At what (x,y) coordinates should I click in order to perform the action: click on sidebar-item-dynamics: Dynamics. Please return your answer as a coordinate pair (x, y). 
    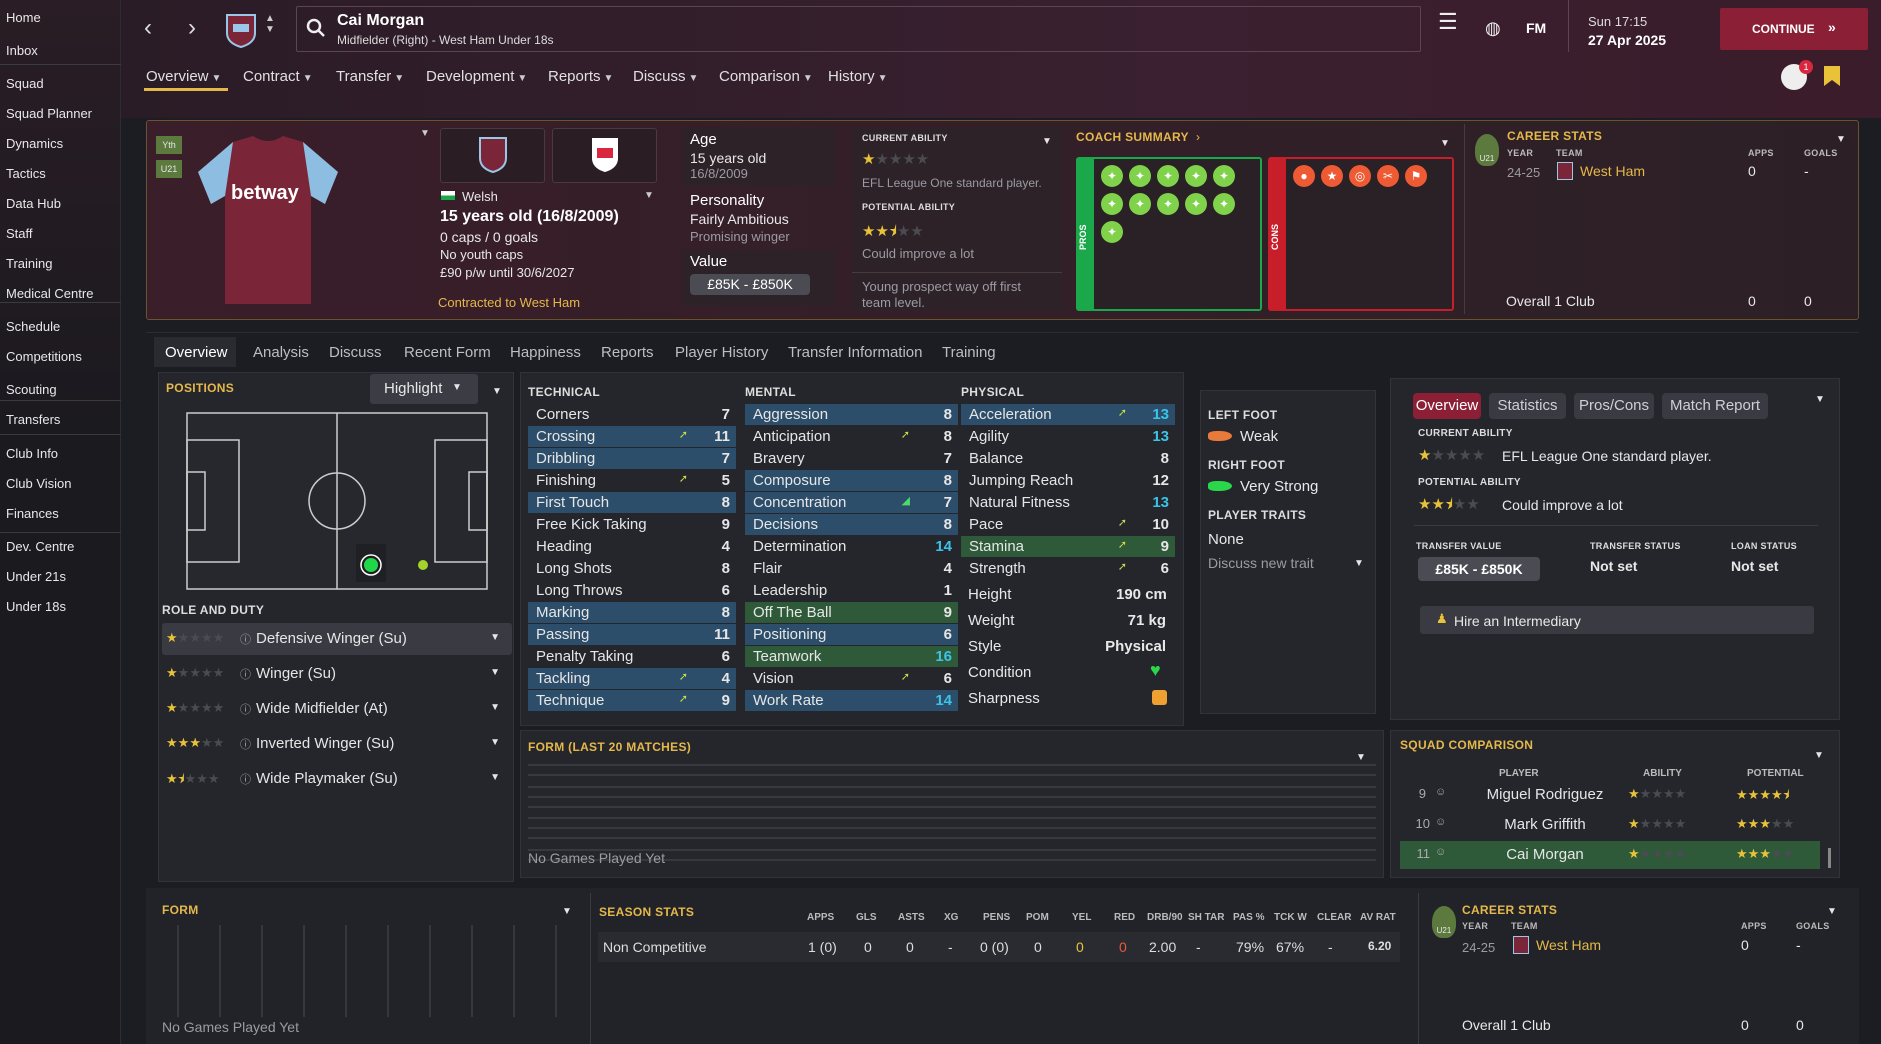
    Looking at the image, I should click on (34, 143).